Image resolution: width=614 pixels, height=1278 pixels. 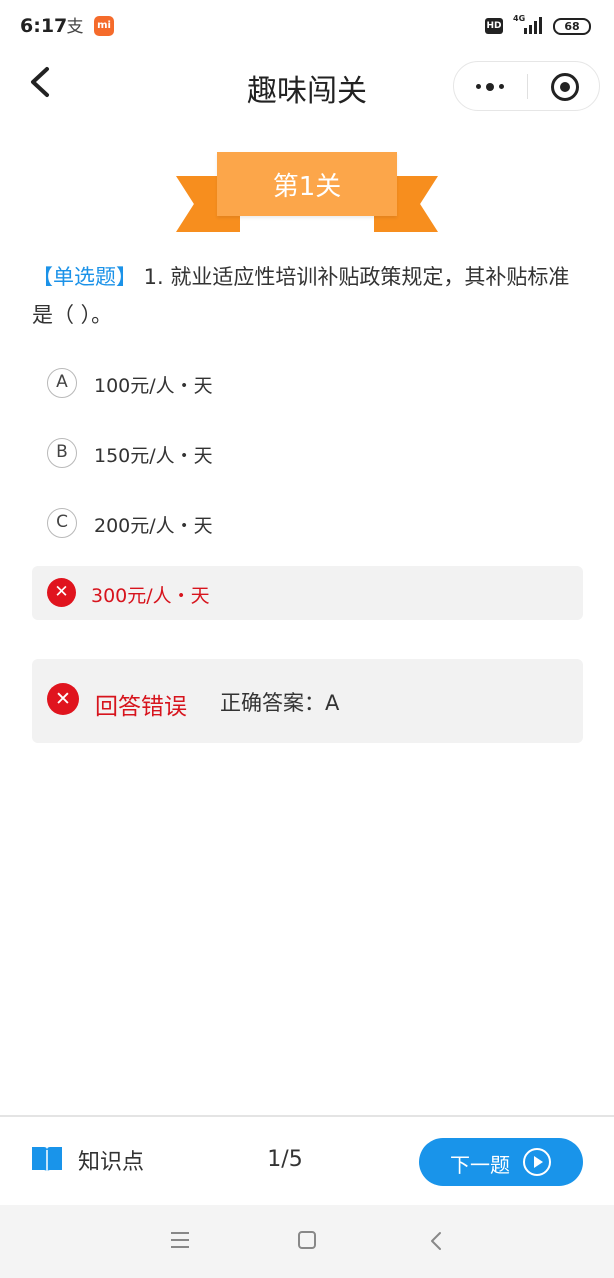 What do you see at coordinates (153, 456) in the screenshot?
I see `option-text: 150元/人・天` at bounding box center [153, 456].